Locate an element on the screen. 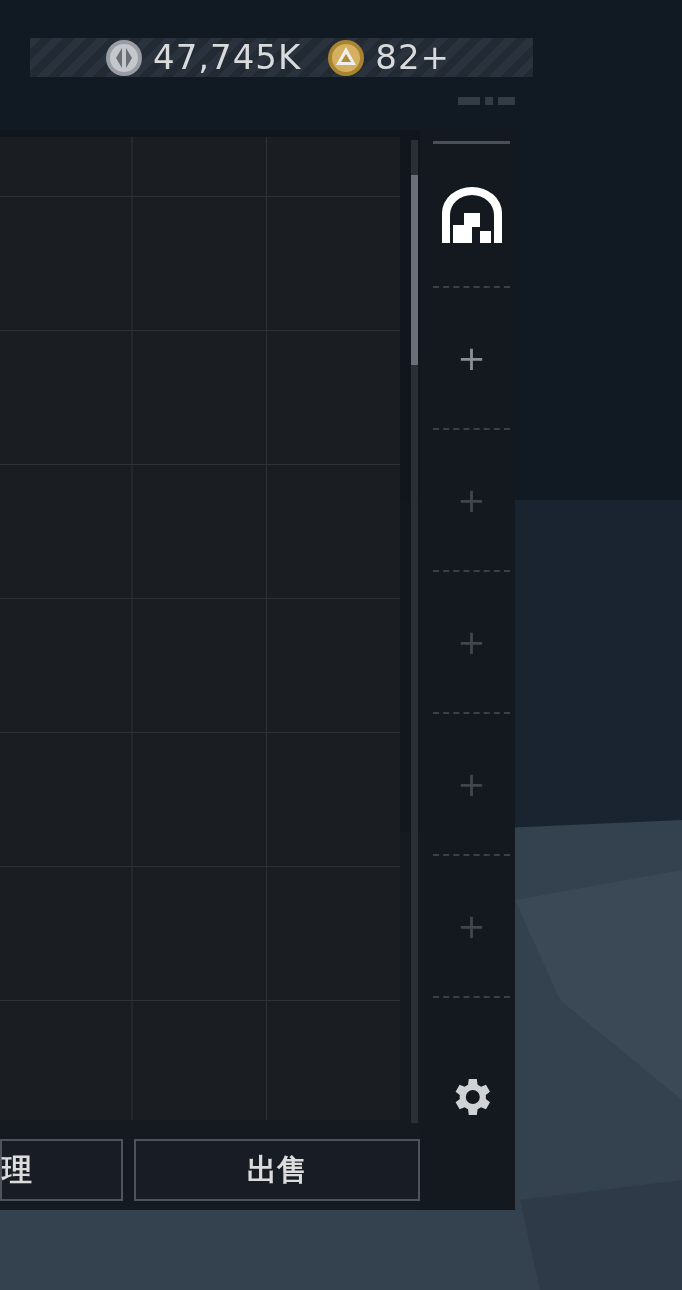 Image resolution: width=682 pixels, height=1290 pixels. currency-amount: 47,745K is located at coordinates (227, 57).